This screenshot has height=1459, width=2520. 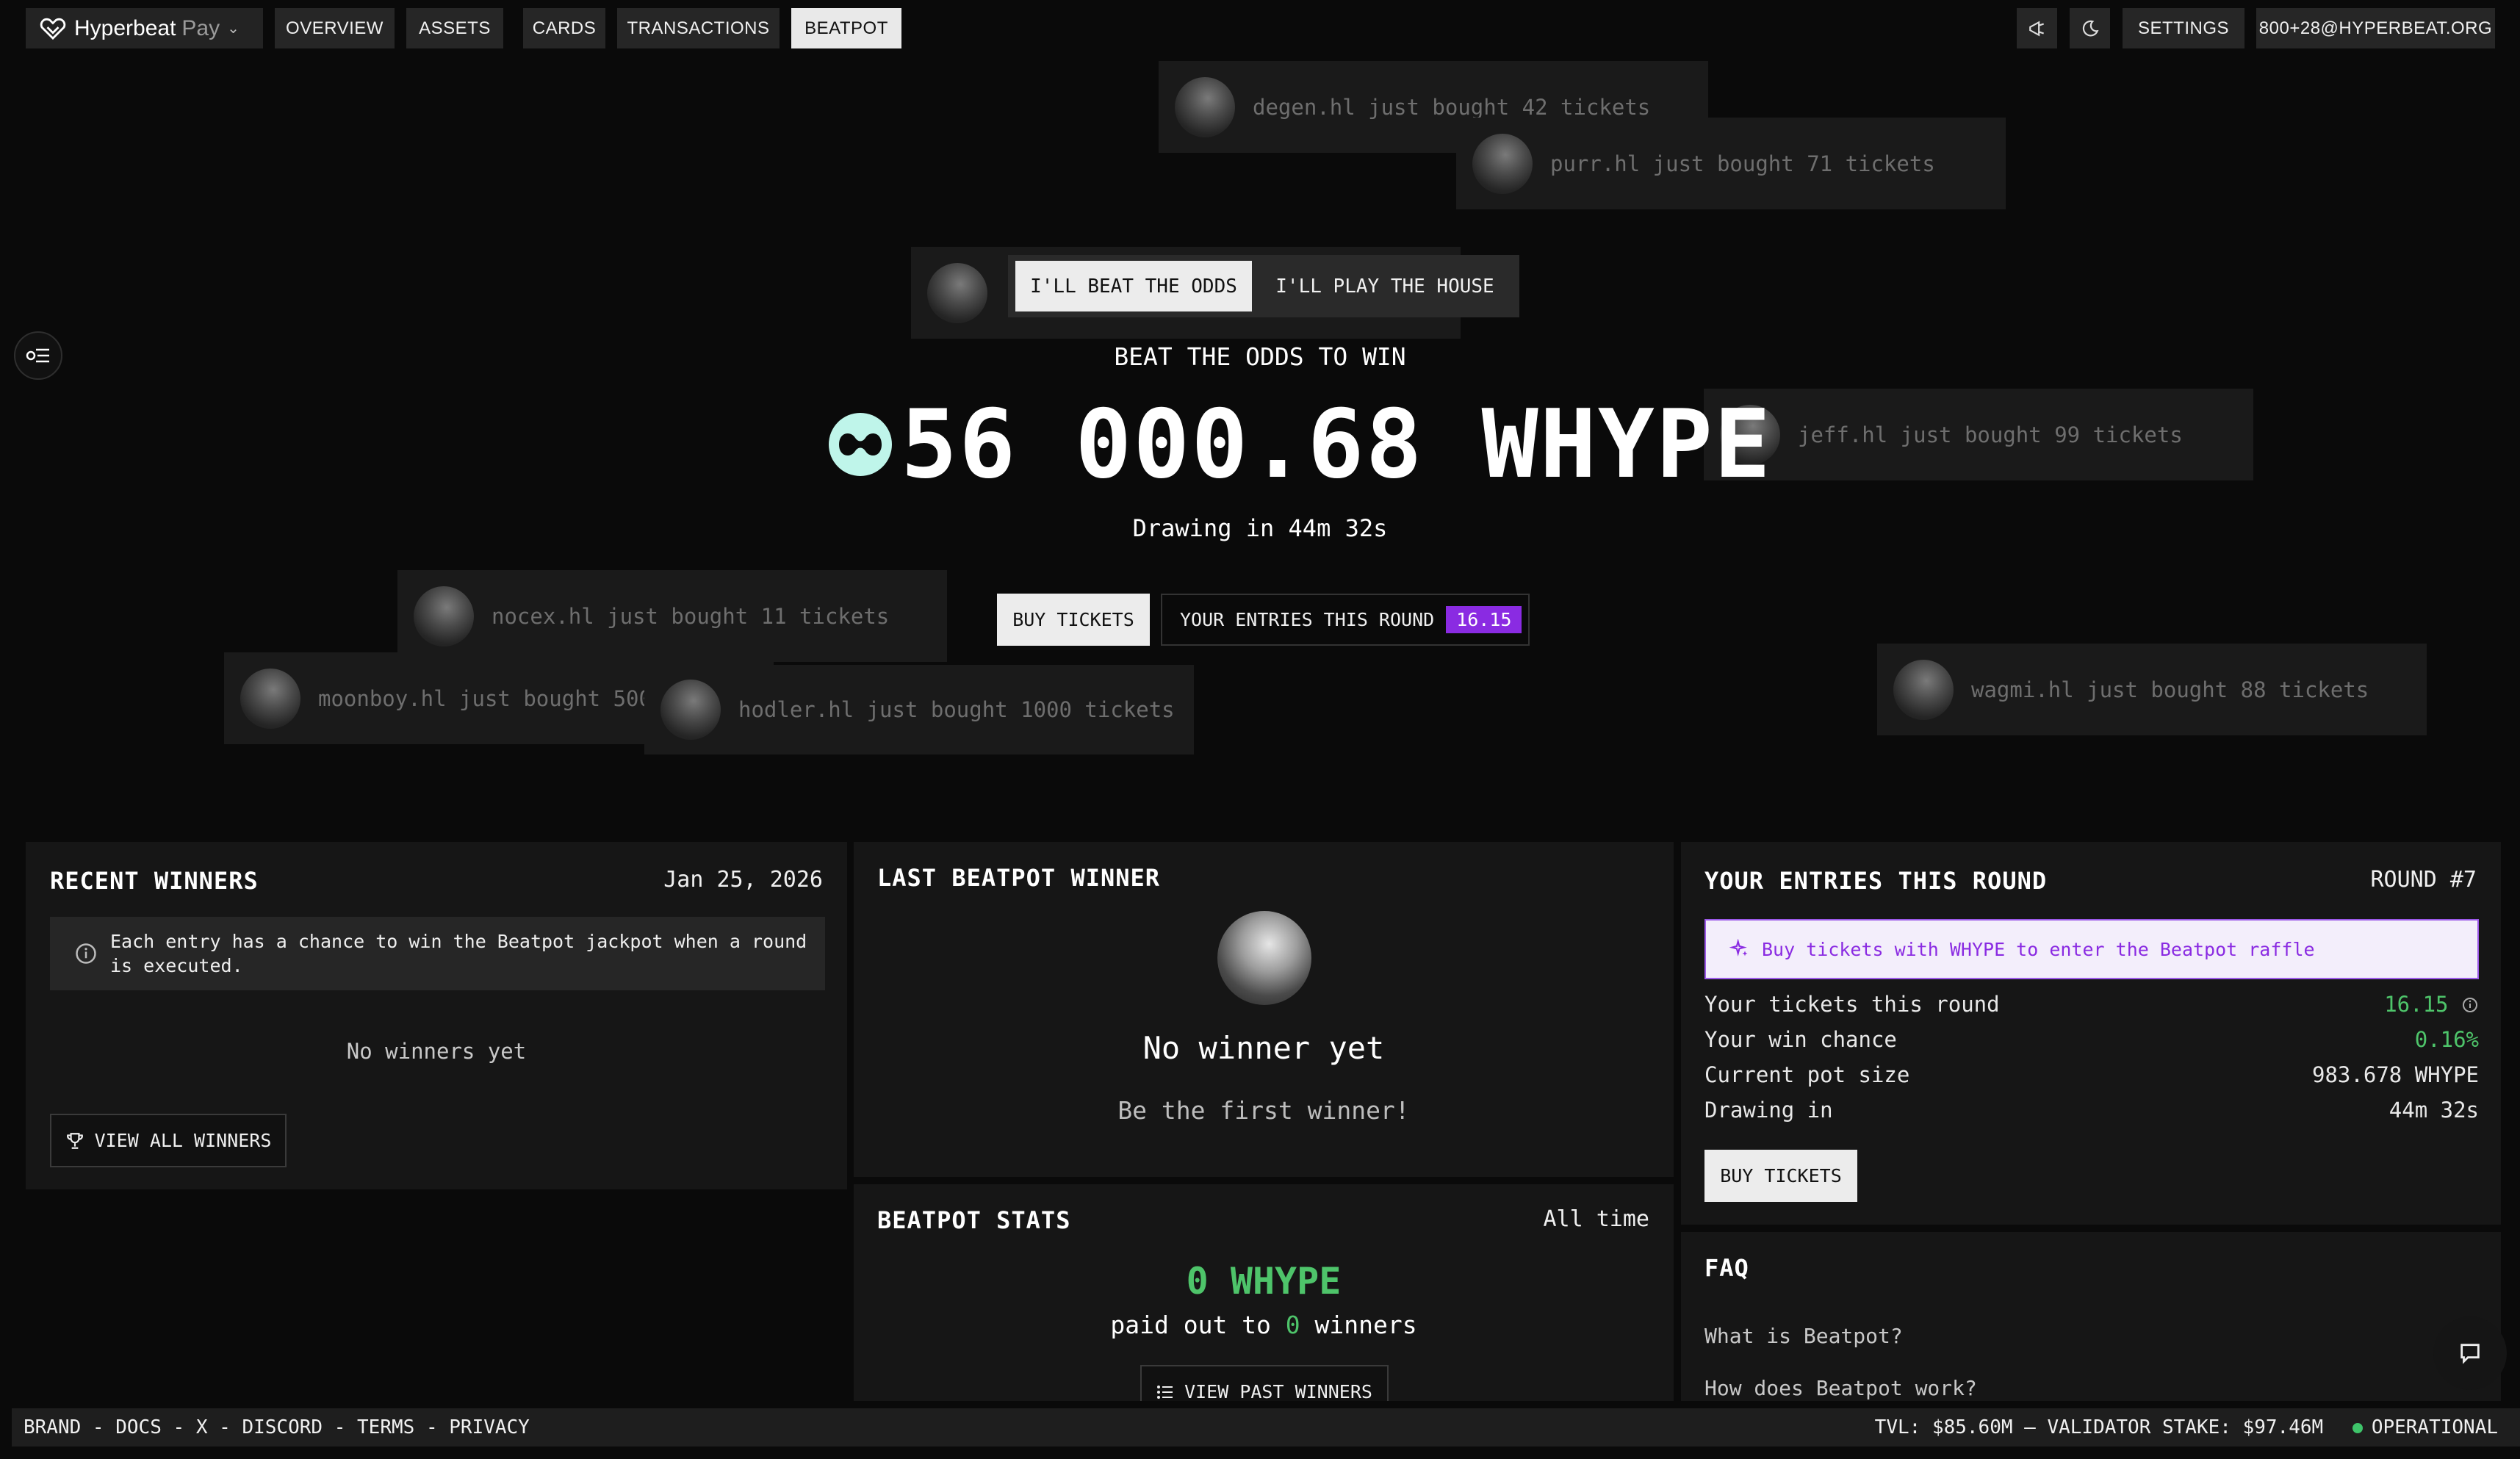 What do you see at coordinates (2099, 1427) in the screenshot?
I see `tvl-text: TVL: $85.60M — VALIDATOR STAKE: $97.46M` at bounding box center [2099, 1427].